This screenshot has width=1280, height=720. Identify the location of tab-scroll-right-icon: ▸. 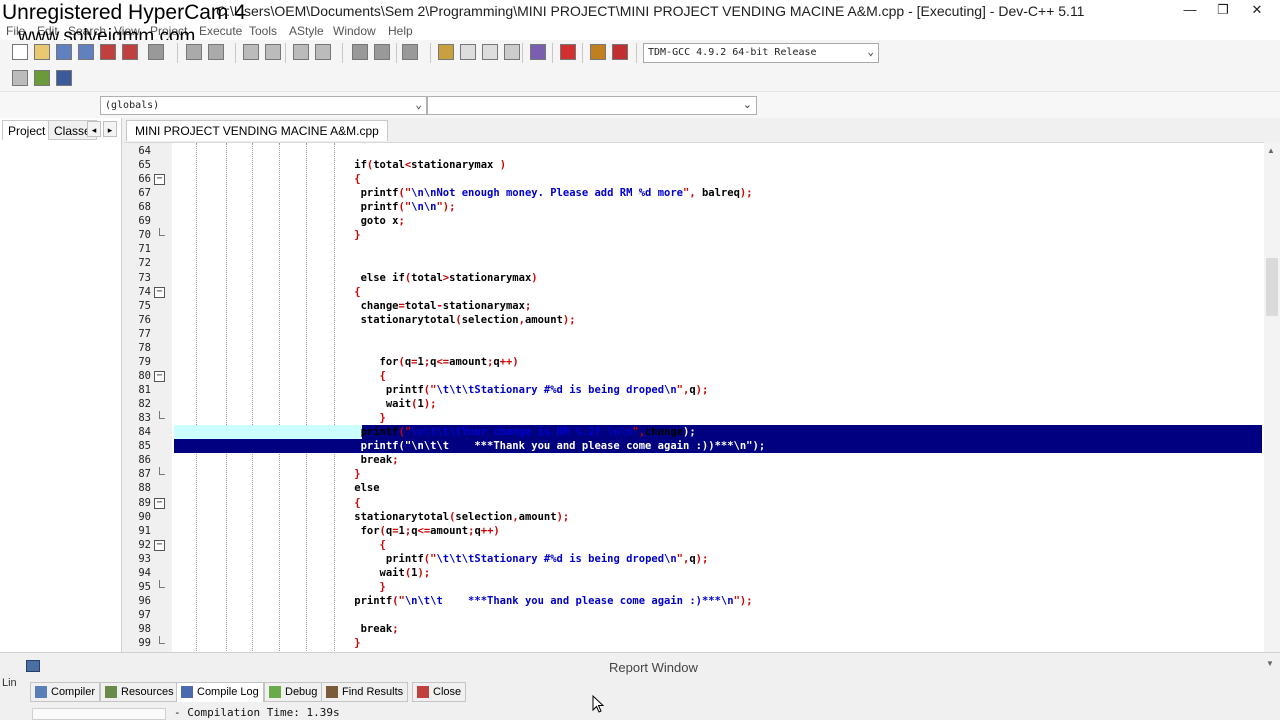
(110, 129).